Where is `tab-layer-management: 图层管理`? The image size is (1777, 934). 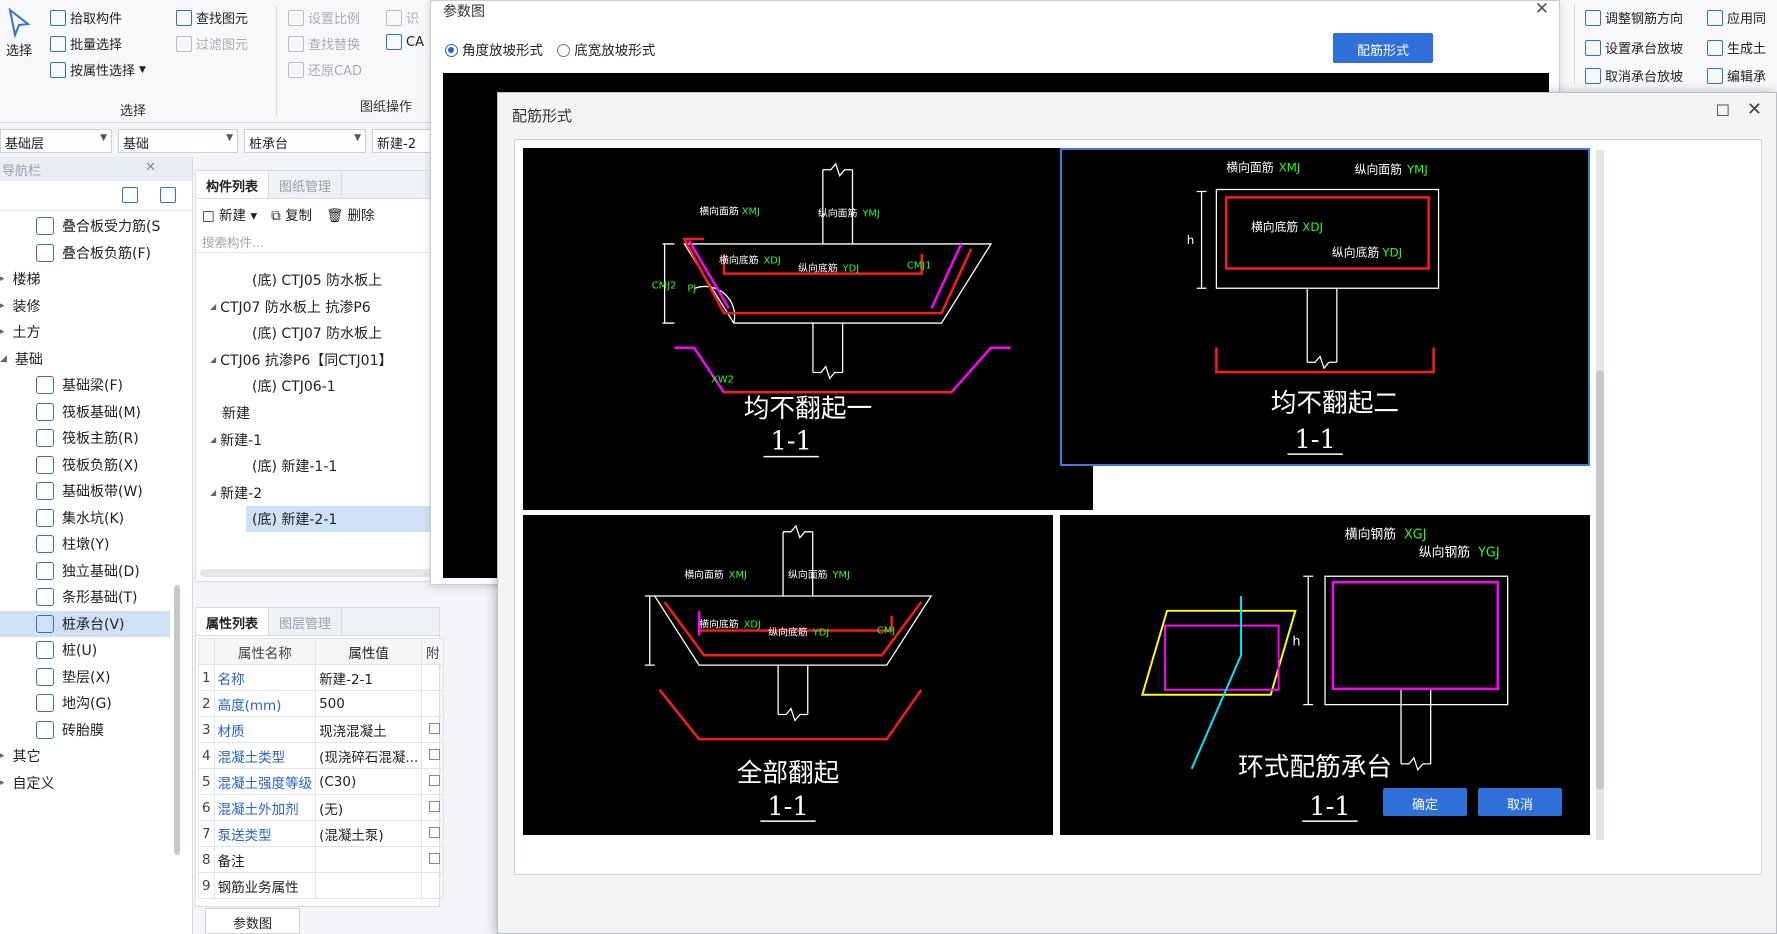 tab-layer-management: 图层管理 is located at coordinates (306, 621).